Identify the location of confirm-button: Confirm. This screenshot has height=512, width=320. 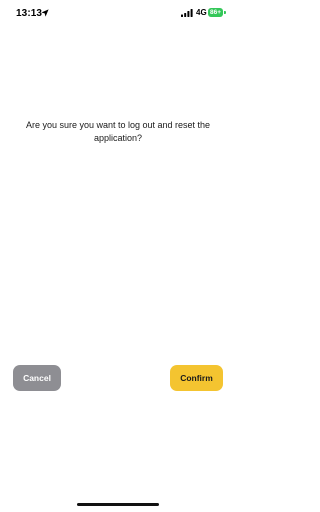
(196, 378).